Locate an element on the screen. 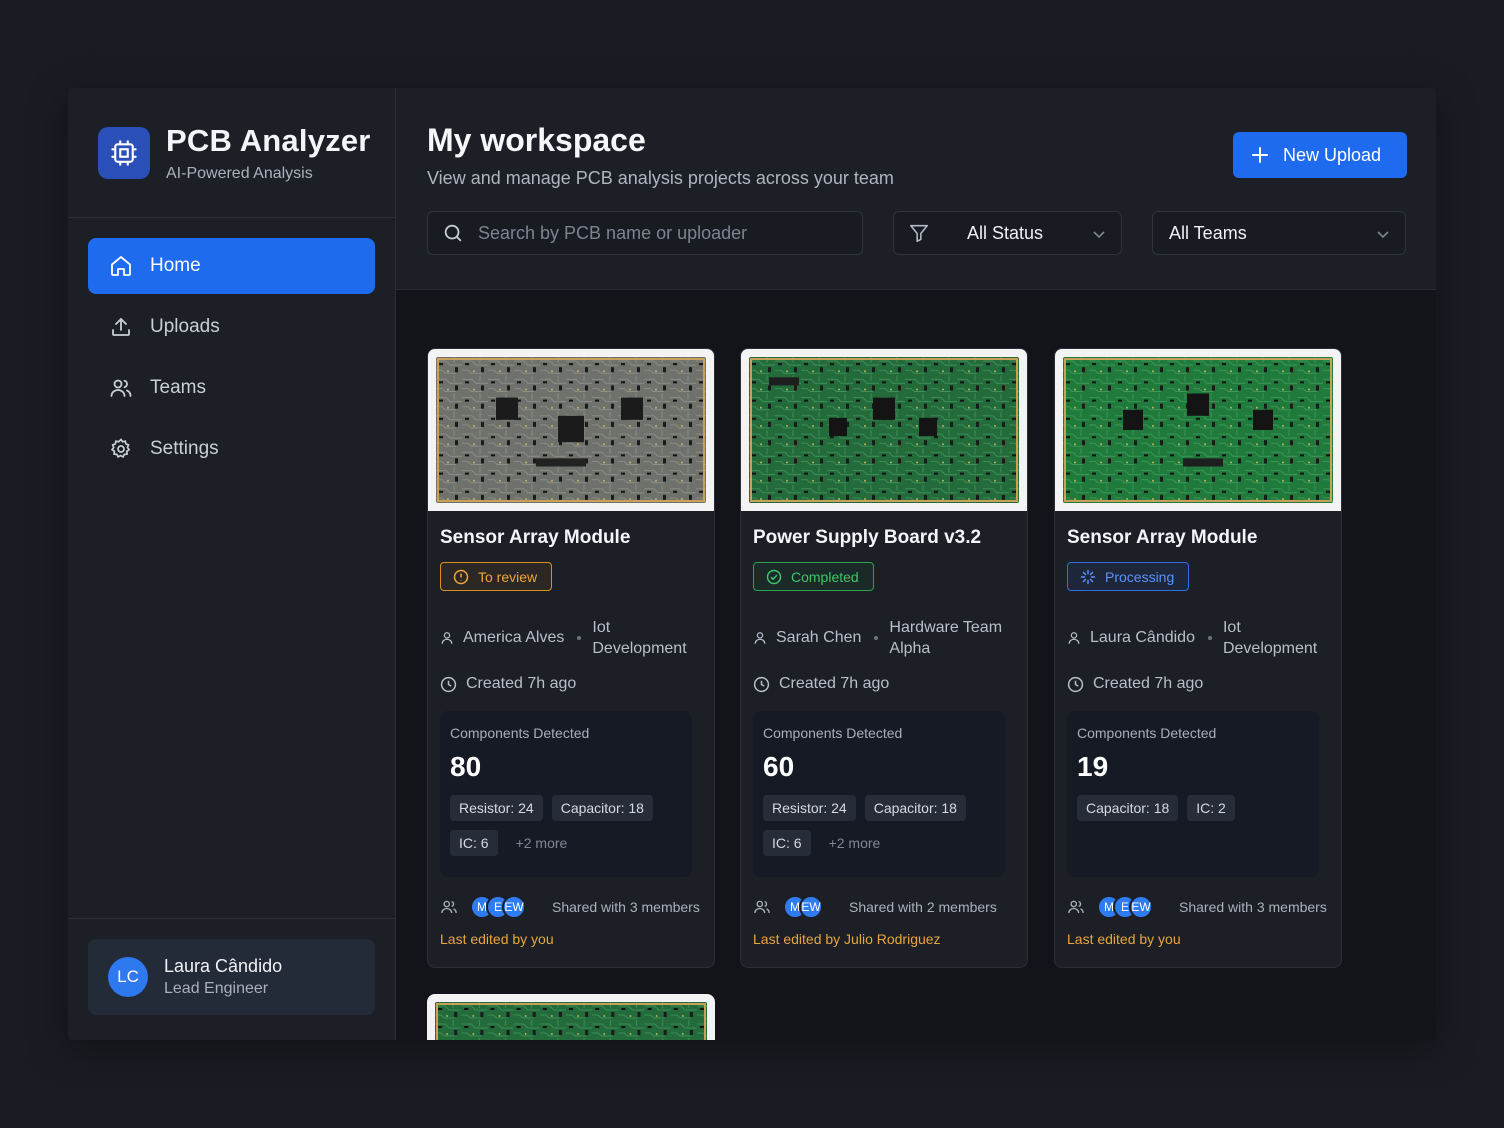  last-edited: Last edited by you is located at coordinates (1124, 939).